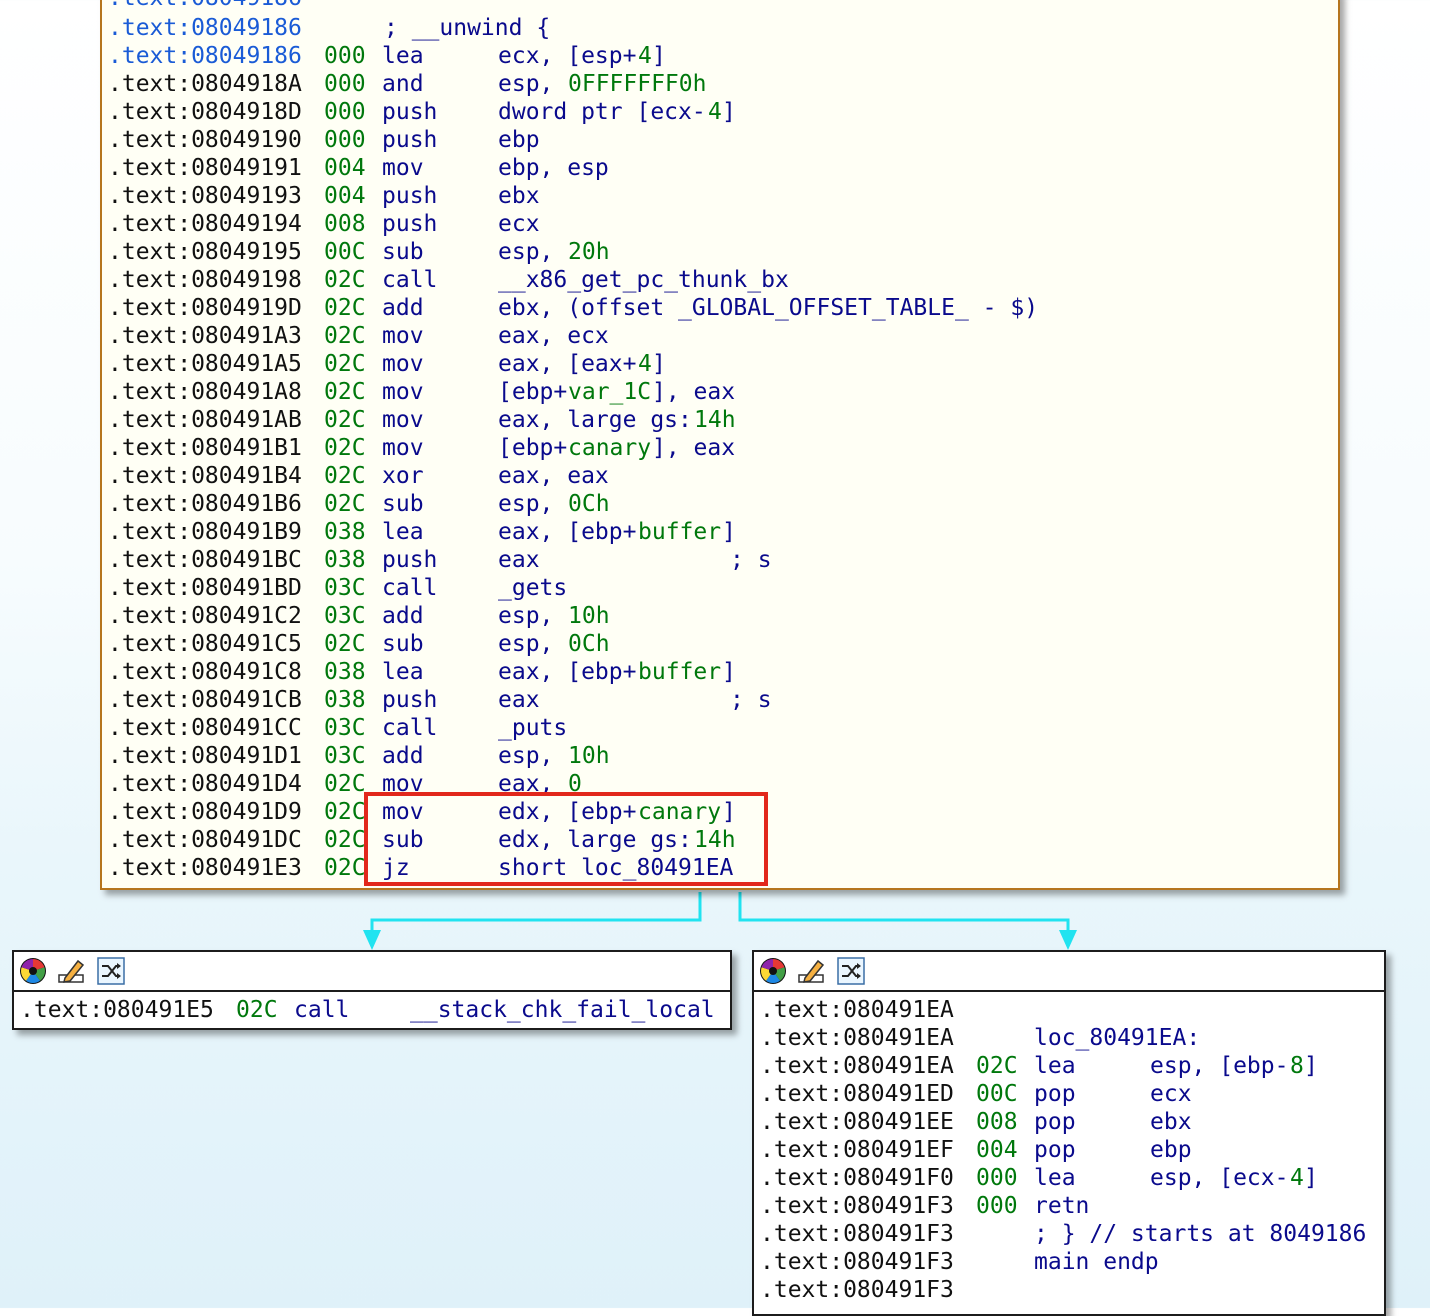  I want to click on instruction-operand: __stack_chk_fail_local, so click(562, 1010).